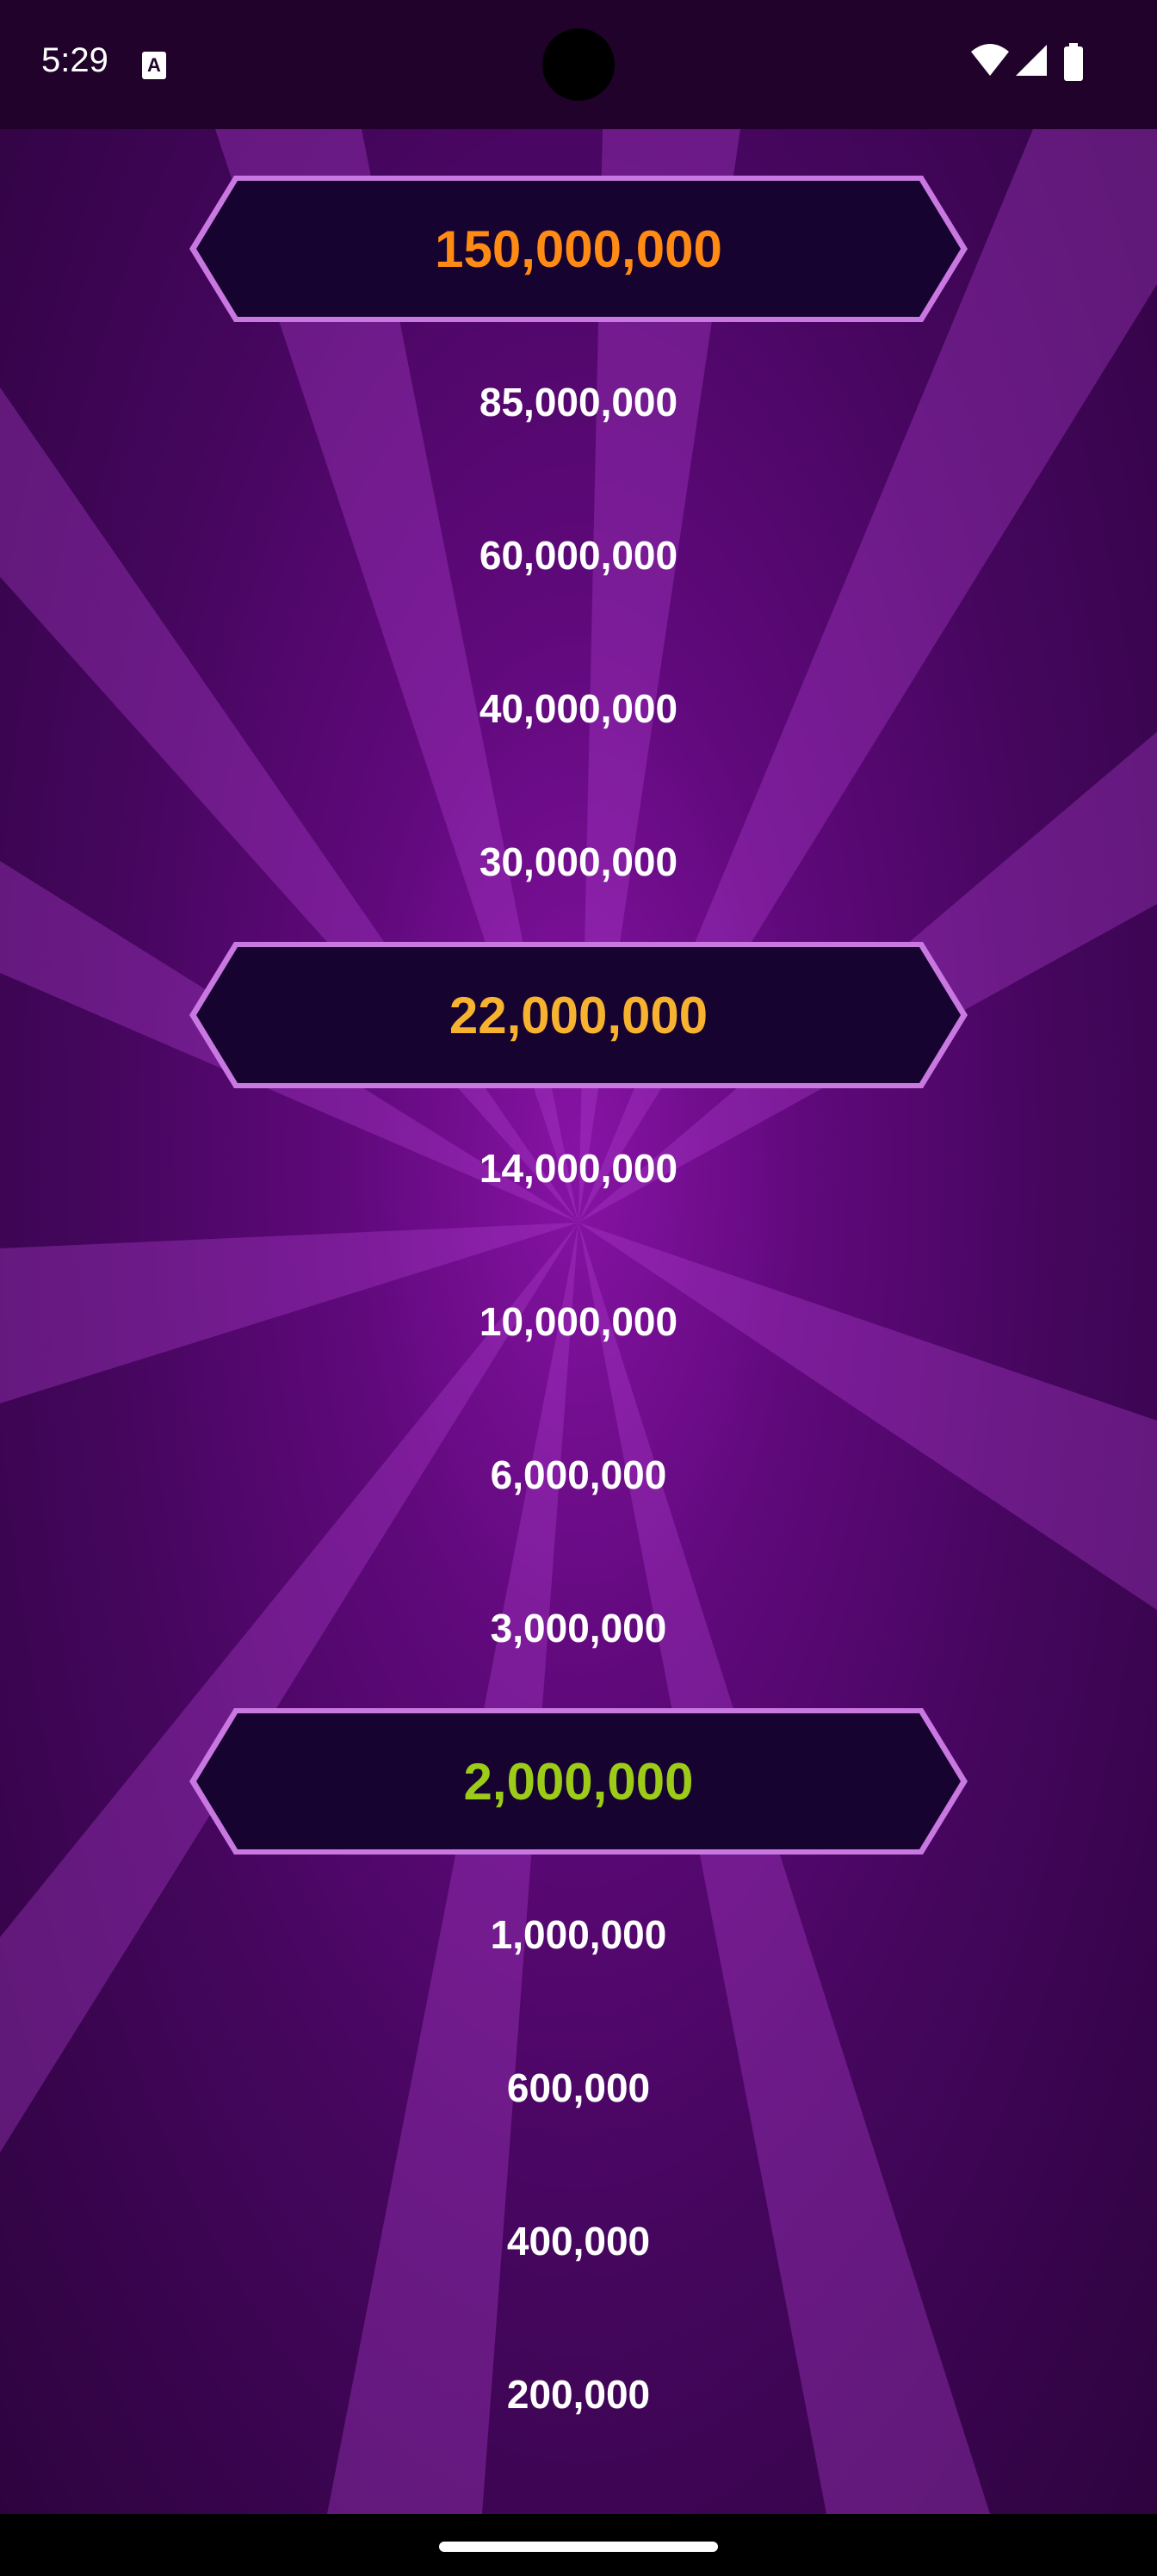 Image resolution: width=1157 pixels, height=2576 pixels. I want to click on prize-amount: 150,000,000, so click(579, 249).